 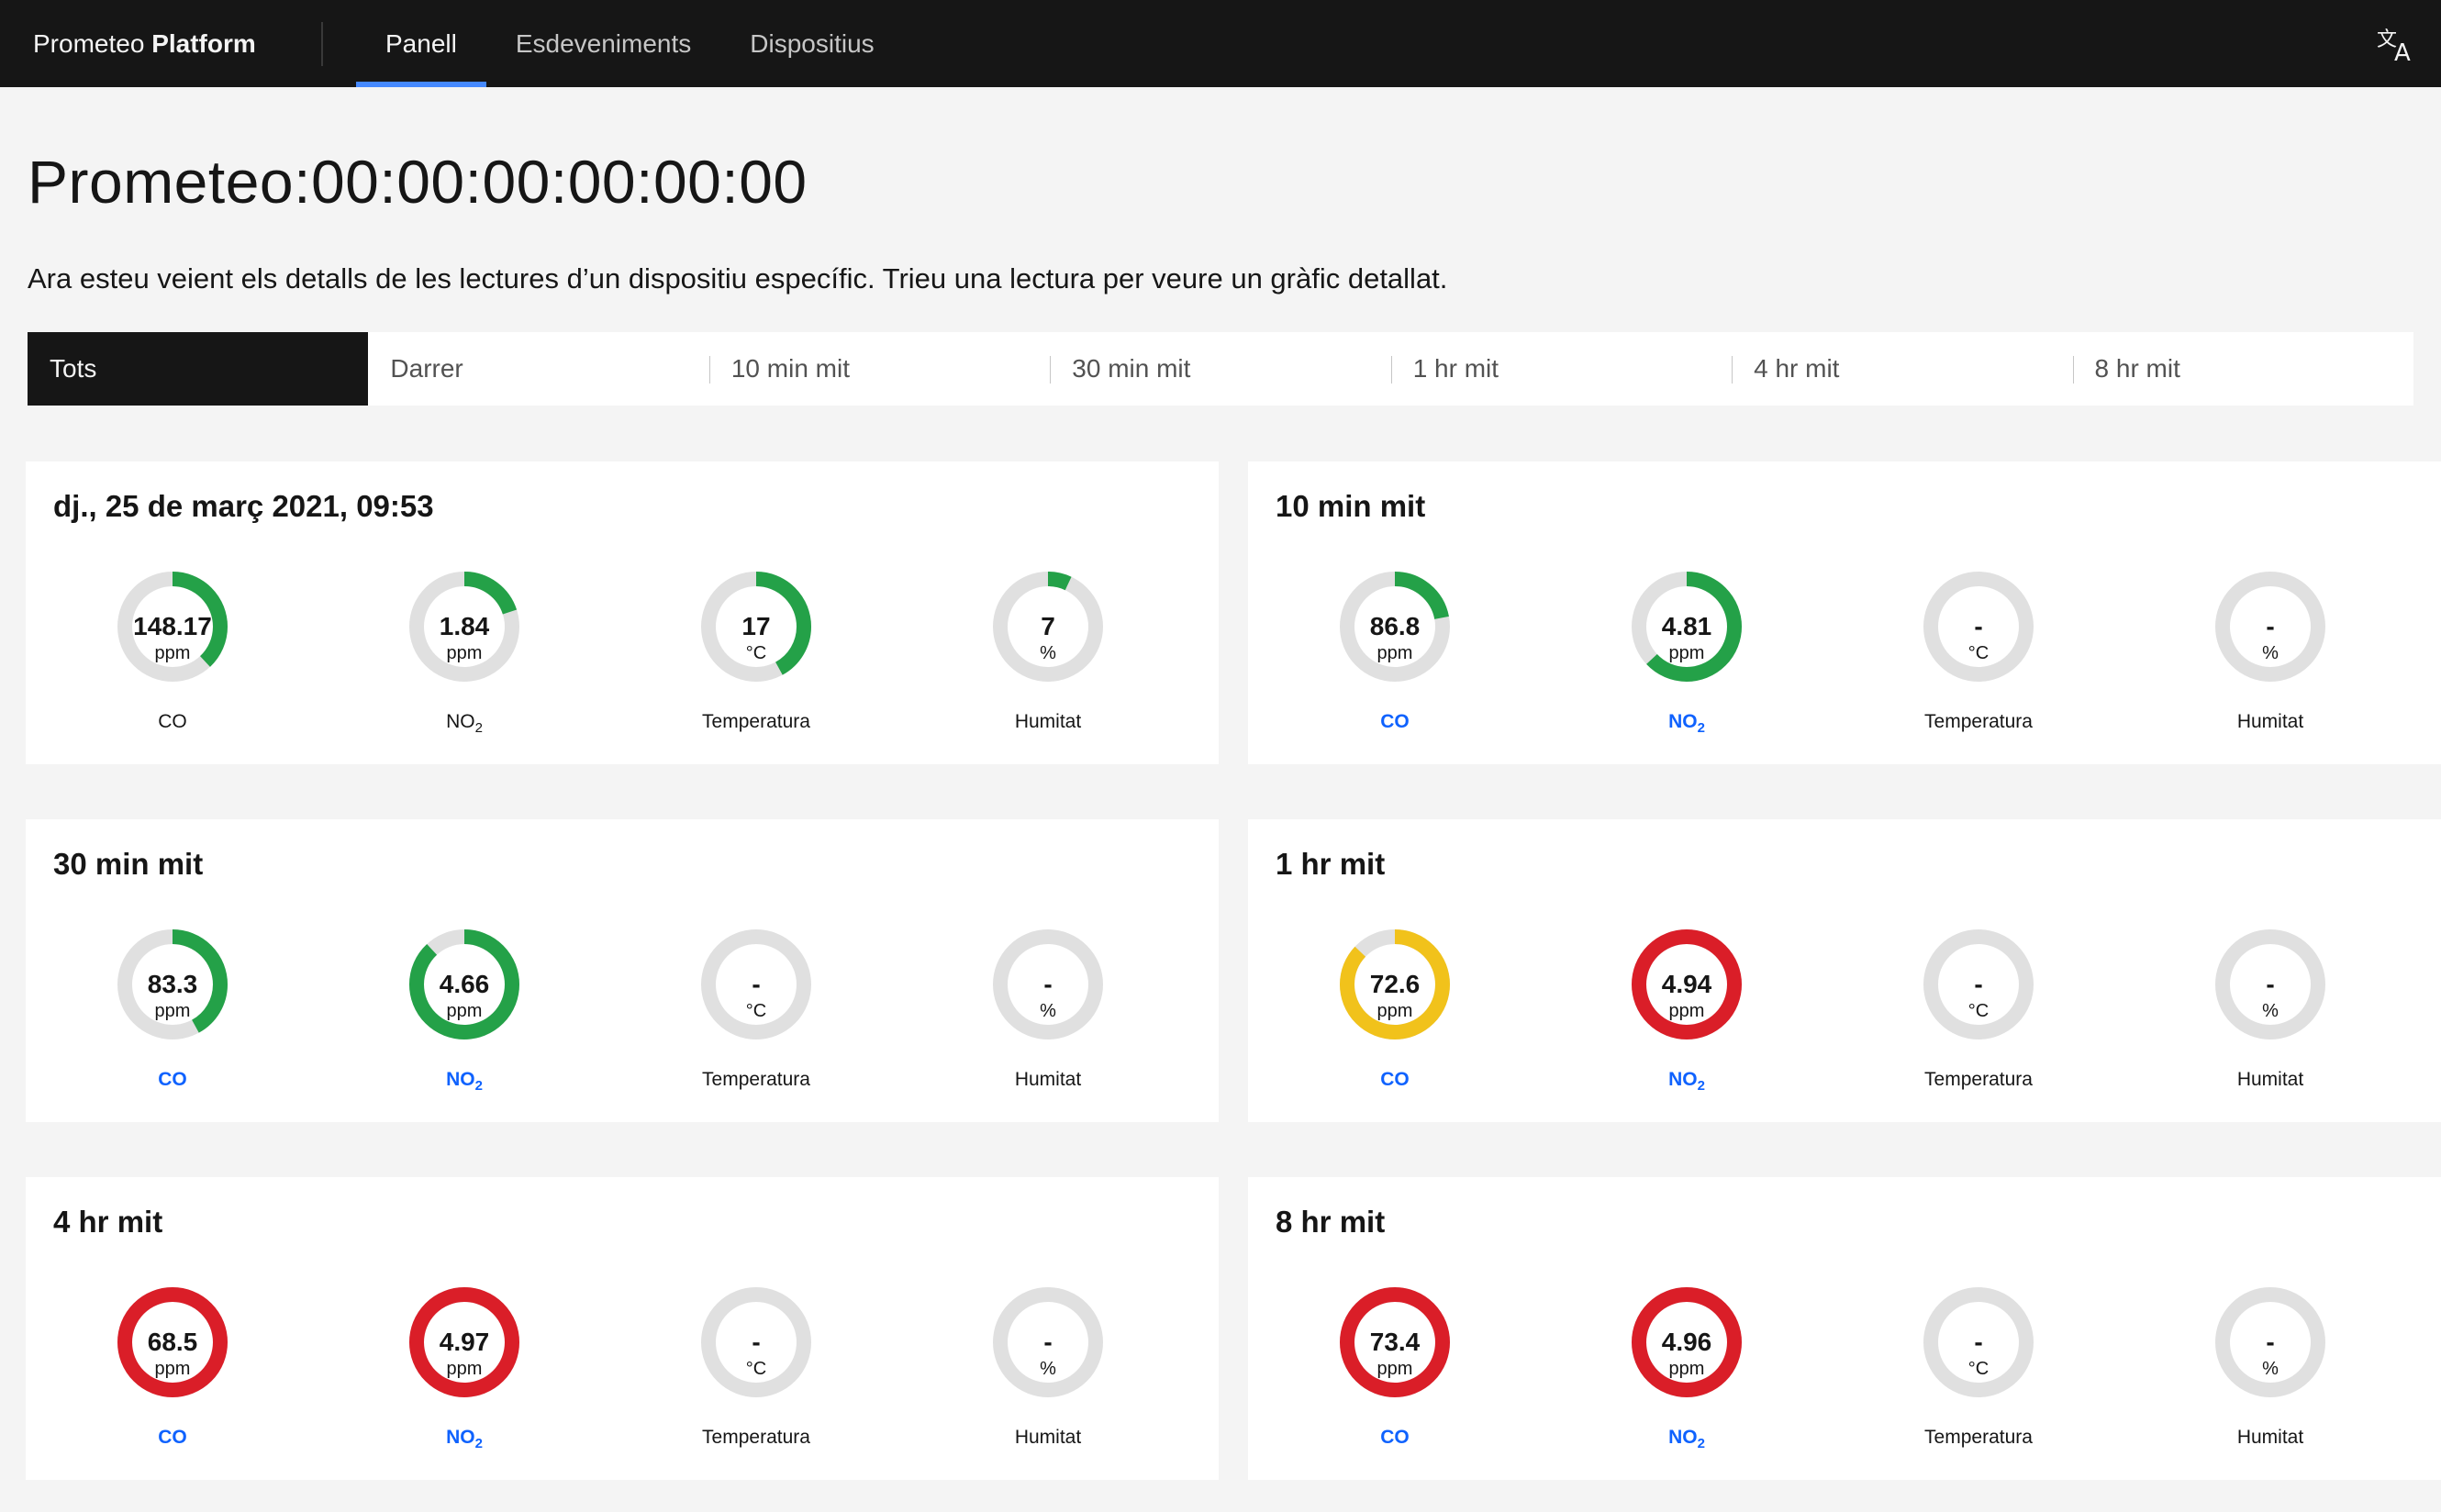 I want to click on card-title: 4 hr mit, so click(x=108, y=1222).